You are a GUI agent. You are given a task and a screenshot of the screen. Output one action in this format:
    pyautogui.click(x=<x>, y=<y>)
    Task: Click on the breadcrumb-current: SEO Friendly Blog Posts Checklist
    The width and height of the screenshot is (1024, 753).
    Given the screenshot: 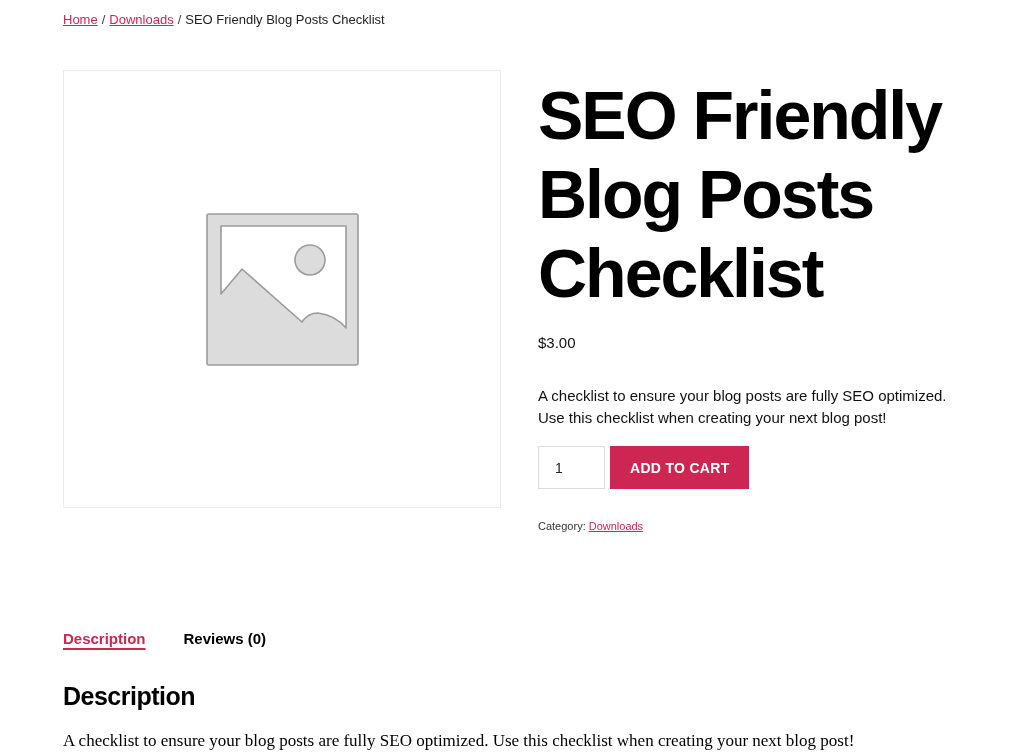 What is the action you would take?
    pyautogui.click(x=285, y=20)
    